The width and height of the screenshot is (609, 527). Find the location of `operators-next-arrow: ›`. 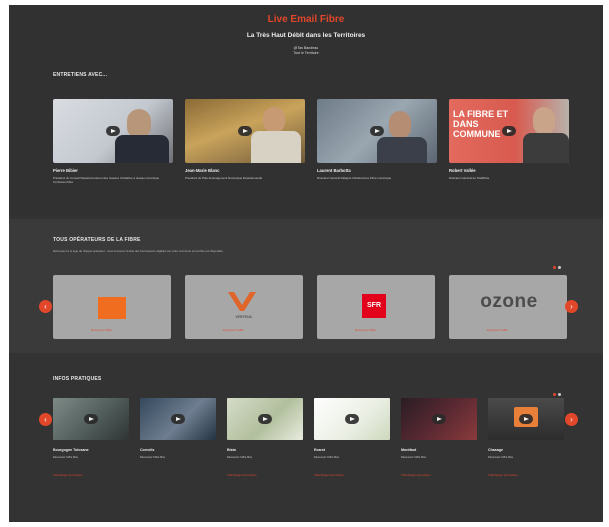

operators-next-arrow: › is located at coordinates (571, 306).